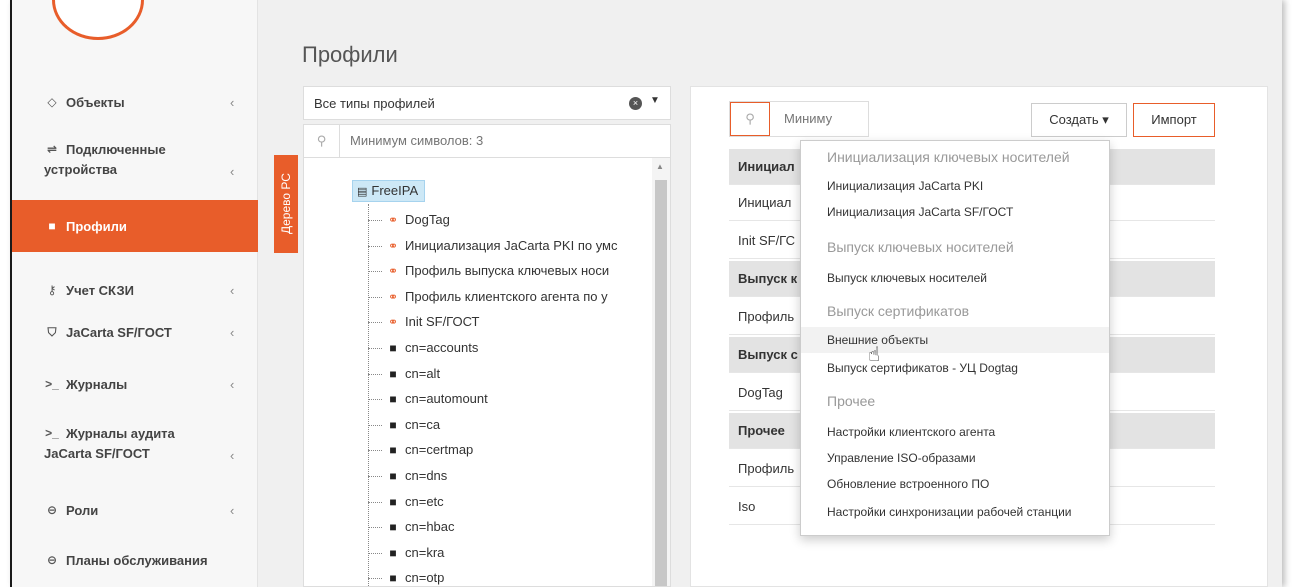  What do you see at coordinates (135, 290) in the screenshot?
I see `sidebar-item-skzi: ⚷ Учет СКЗИ ‹` at bounding box center [135, 290].